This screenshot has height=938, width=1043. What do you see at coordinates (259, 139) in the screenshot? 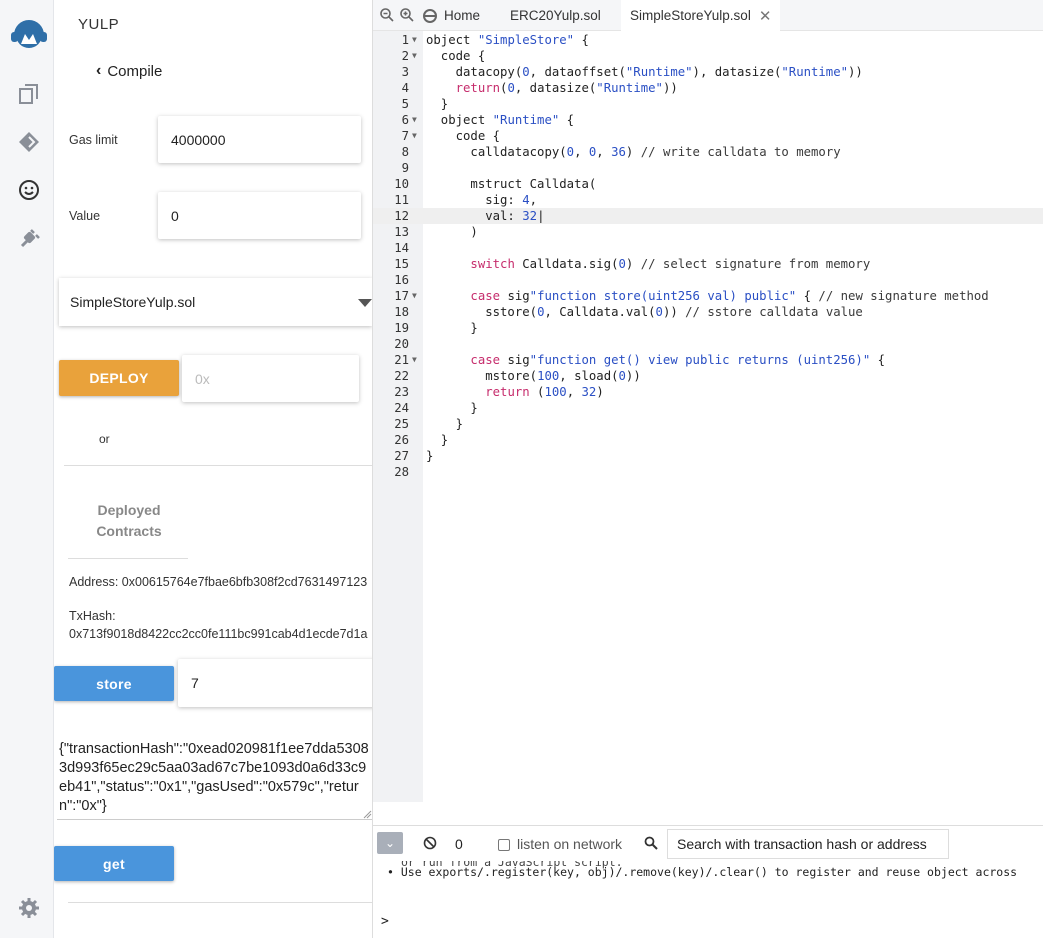
I see `gas-limit-input: 4000000` at bounding box center [259, 139].